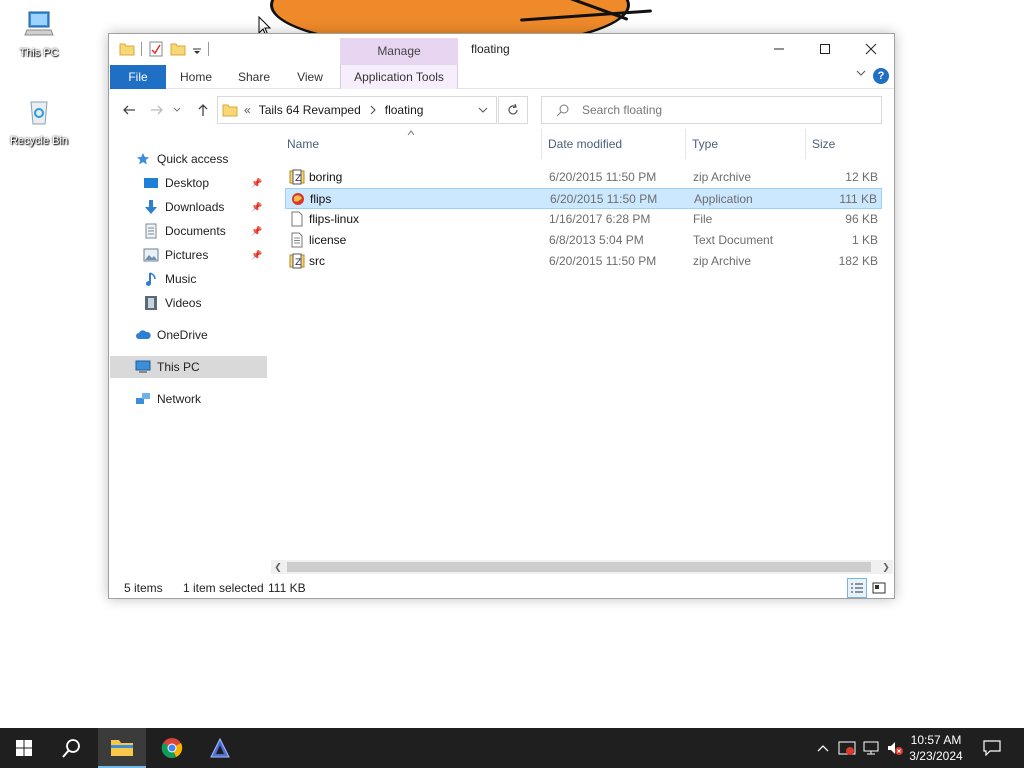 The height and width of the screenshot is (768, 1024). What do you see at coordinates (24, 748) in the screenshot?
I see `start-button` at bounding box center [24, 748].